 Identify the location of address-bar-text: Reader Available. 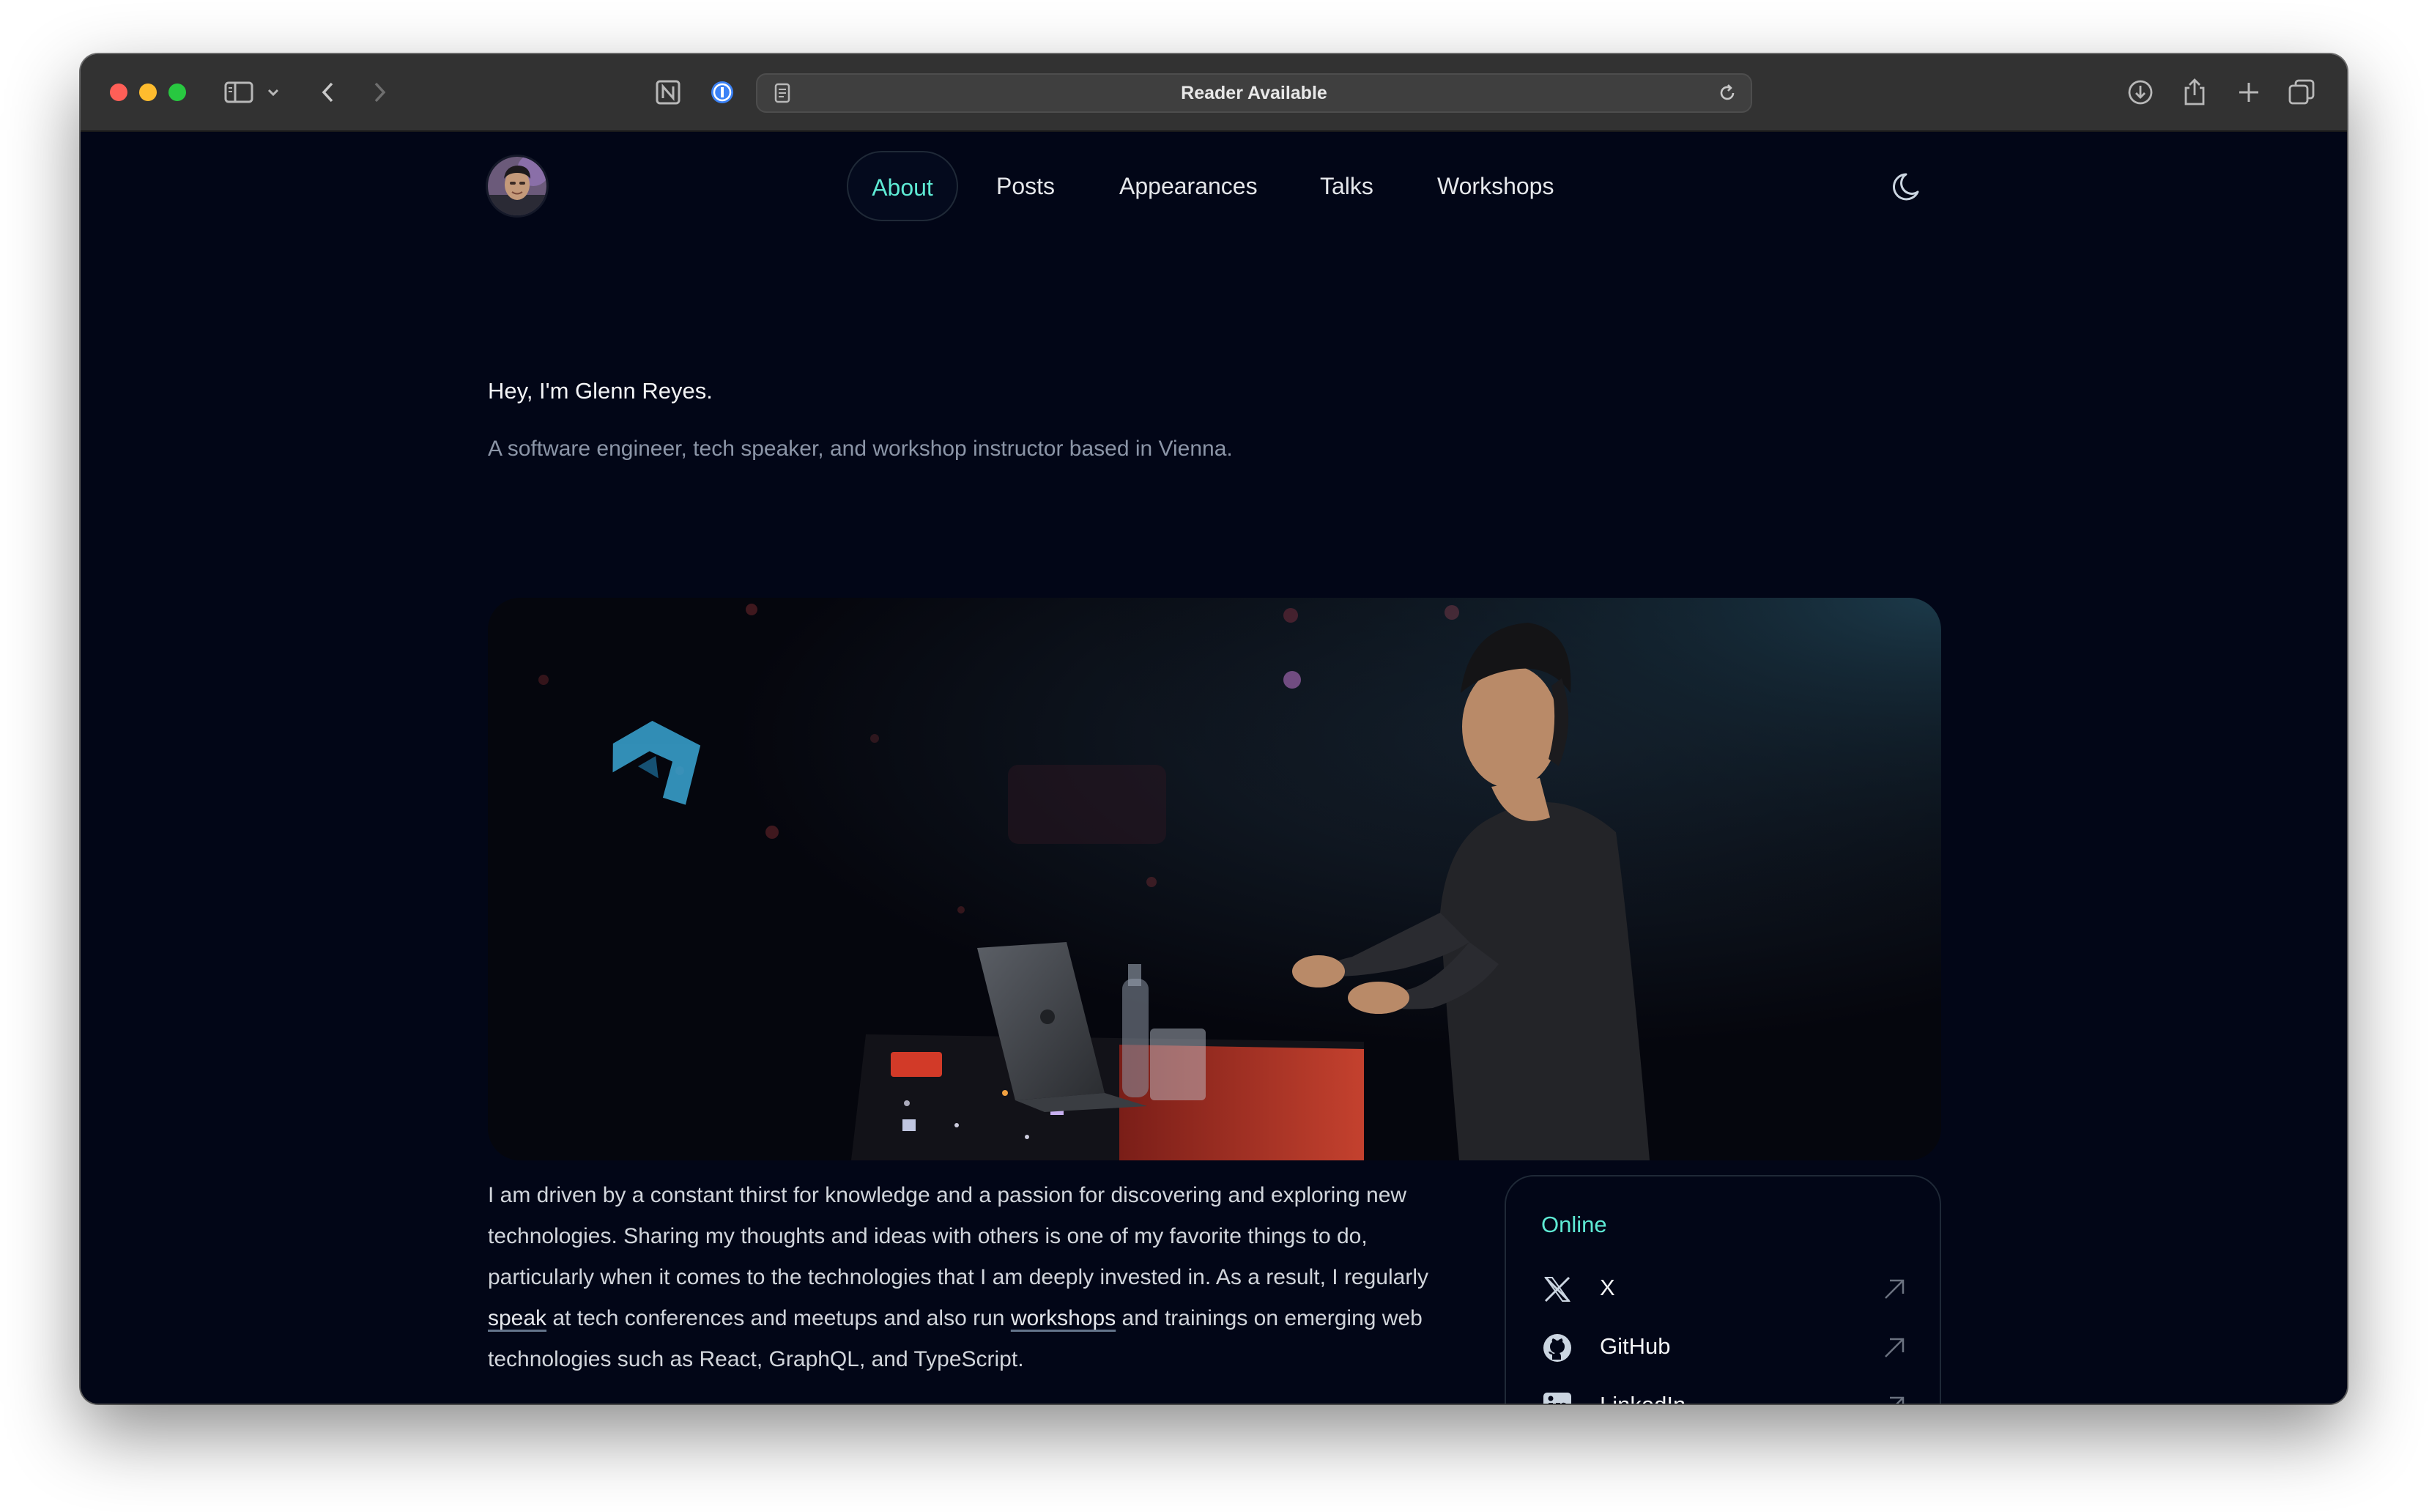
(1254, 93).